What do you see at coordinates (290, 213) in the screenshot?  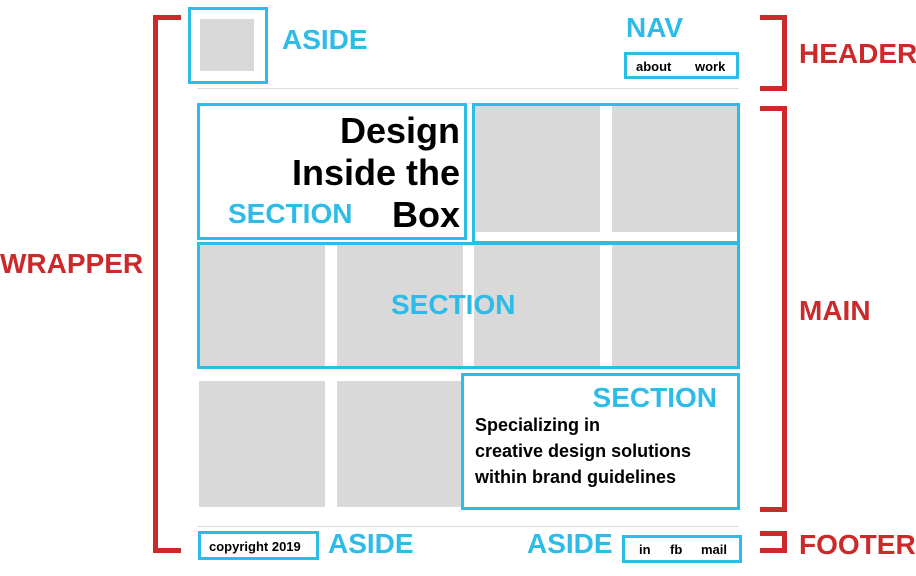 I see `section-label-hero: SECTION` at bounding box center [290, 213].